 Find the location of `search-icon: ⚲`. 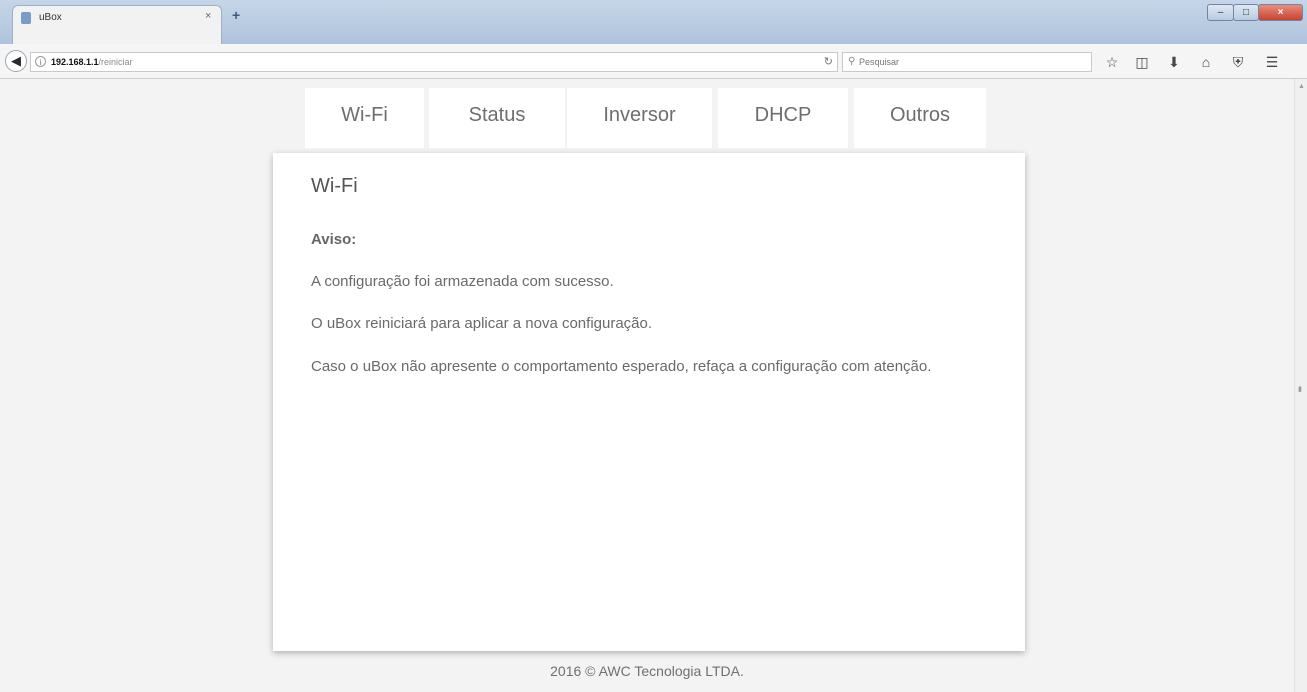

search-icon: ⚲ is located at coordinates (852, 61).